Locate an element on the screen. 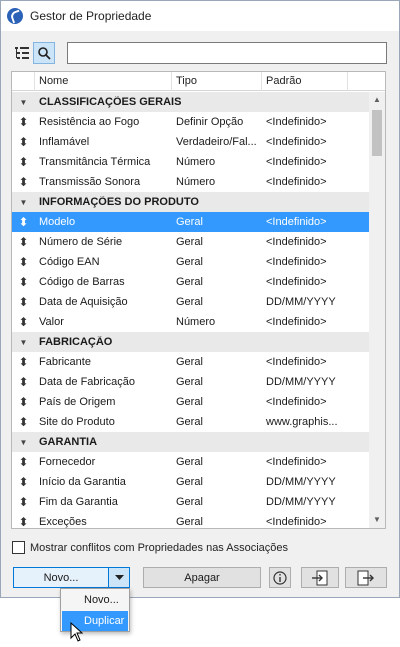 This screenshot has width=400, height=647. property-row: ⬍ Fabricante Geral <Indefinido> is located at coordinates (191, 362).